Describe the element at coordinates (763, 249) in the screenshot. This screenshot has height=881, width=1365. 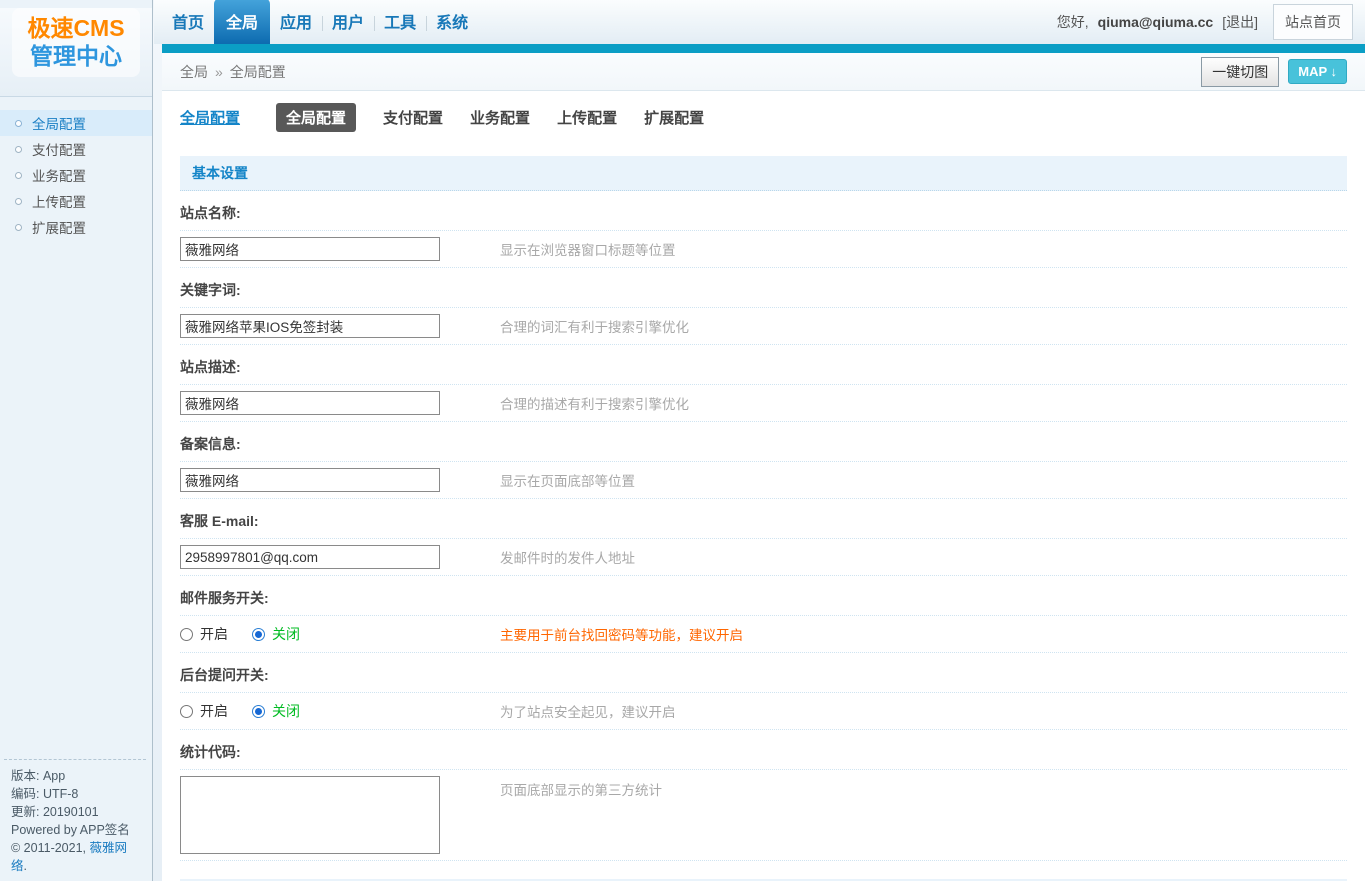
I see `field-control-row: 显示在浏览器窗口标题等位置` at that location.